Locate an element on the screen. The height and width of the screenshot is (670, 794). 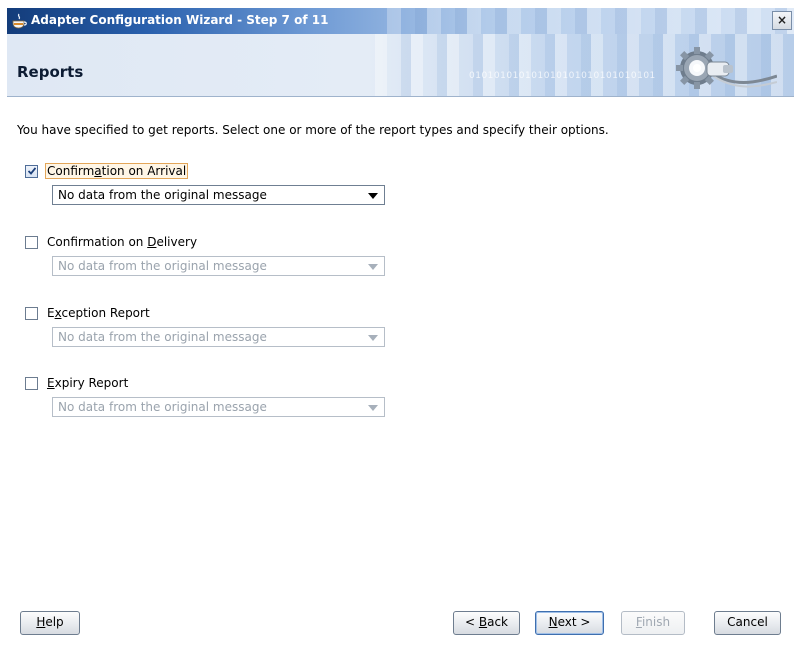
confirmation-delivery-label: Confirmation on Delivery is located at coordinates (122, 242).